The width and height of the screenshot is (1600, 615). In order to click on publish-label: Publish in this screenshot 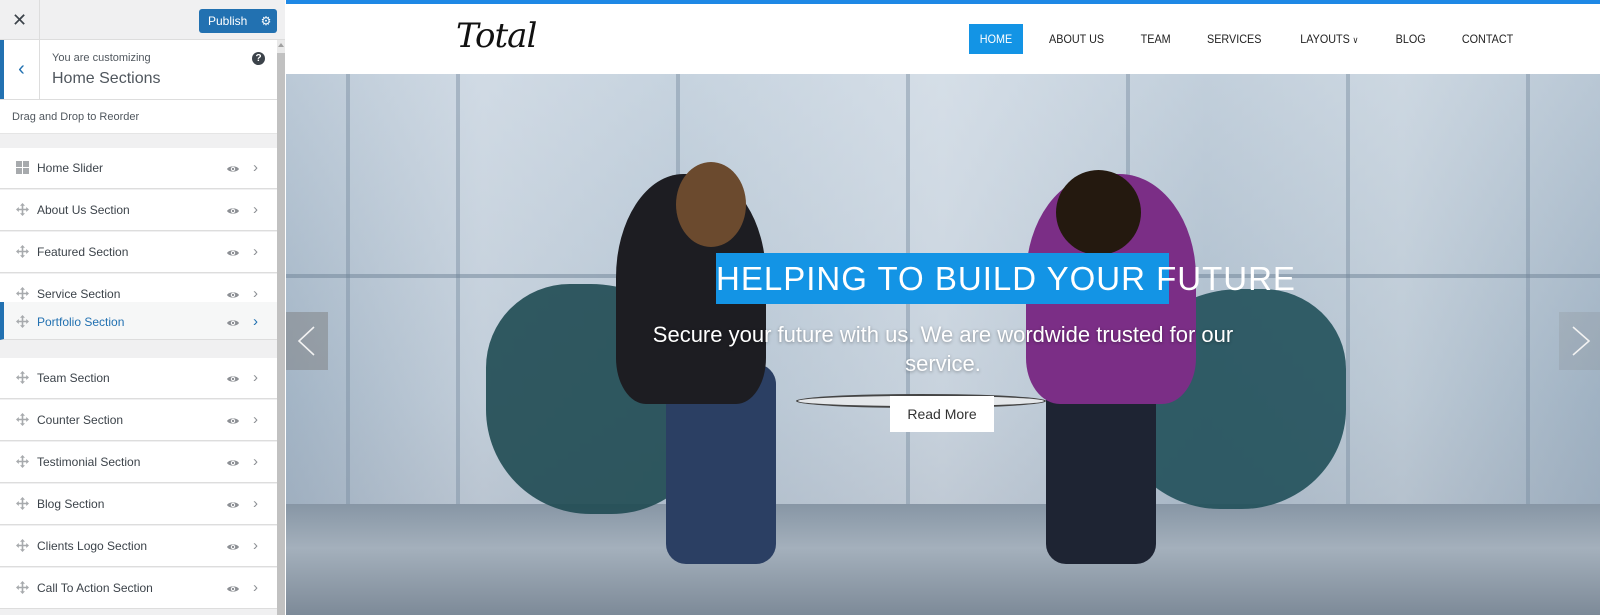, I will do `click(228, 21)`.